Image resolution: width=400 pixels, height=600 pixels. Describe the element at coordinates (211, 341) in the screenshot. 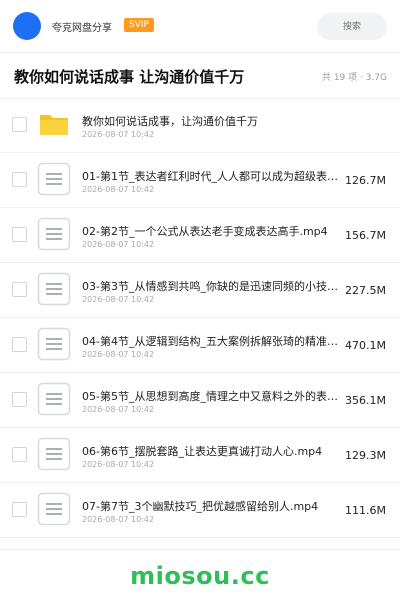

I see `item-name: 04-第4节_从逻辑到结构_五大案例拆解张琦的精准表达.mp4` at that location.